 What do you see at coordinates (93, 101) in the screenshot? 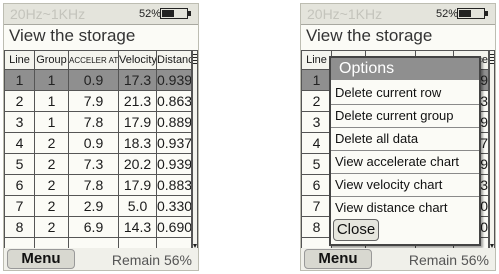
I see `cell-accelerate: 7.9` at bounding box center [93, 101].